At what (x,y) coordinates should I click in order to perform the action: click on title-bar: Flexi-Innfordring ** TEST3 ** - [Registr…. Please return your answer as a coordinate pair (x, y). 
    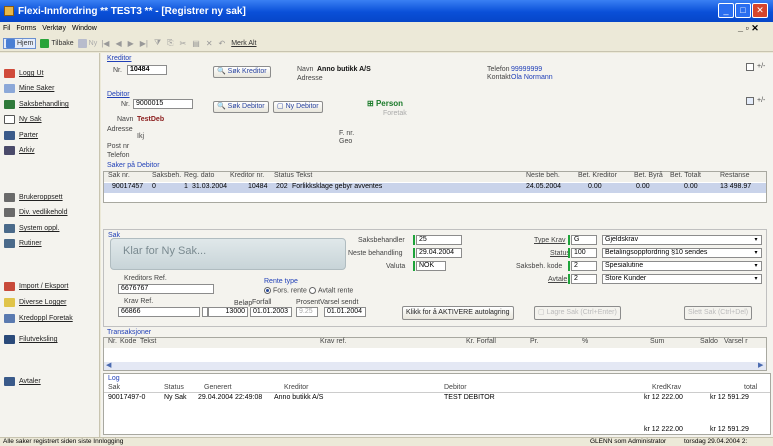
    Looking at the image, I should click on (386, 11).